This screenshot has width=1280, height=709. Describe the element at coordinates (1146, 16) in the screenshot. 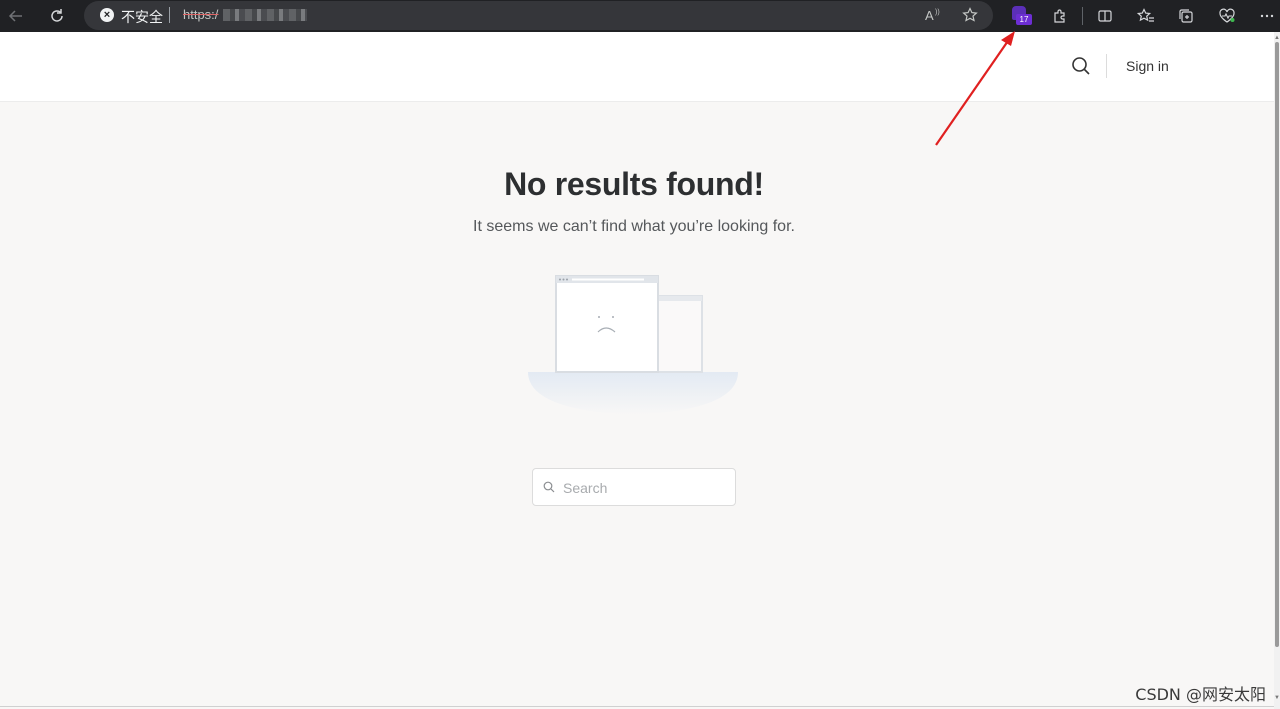

I see `favorites-icon` at that location.